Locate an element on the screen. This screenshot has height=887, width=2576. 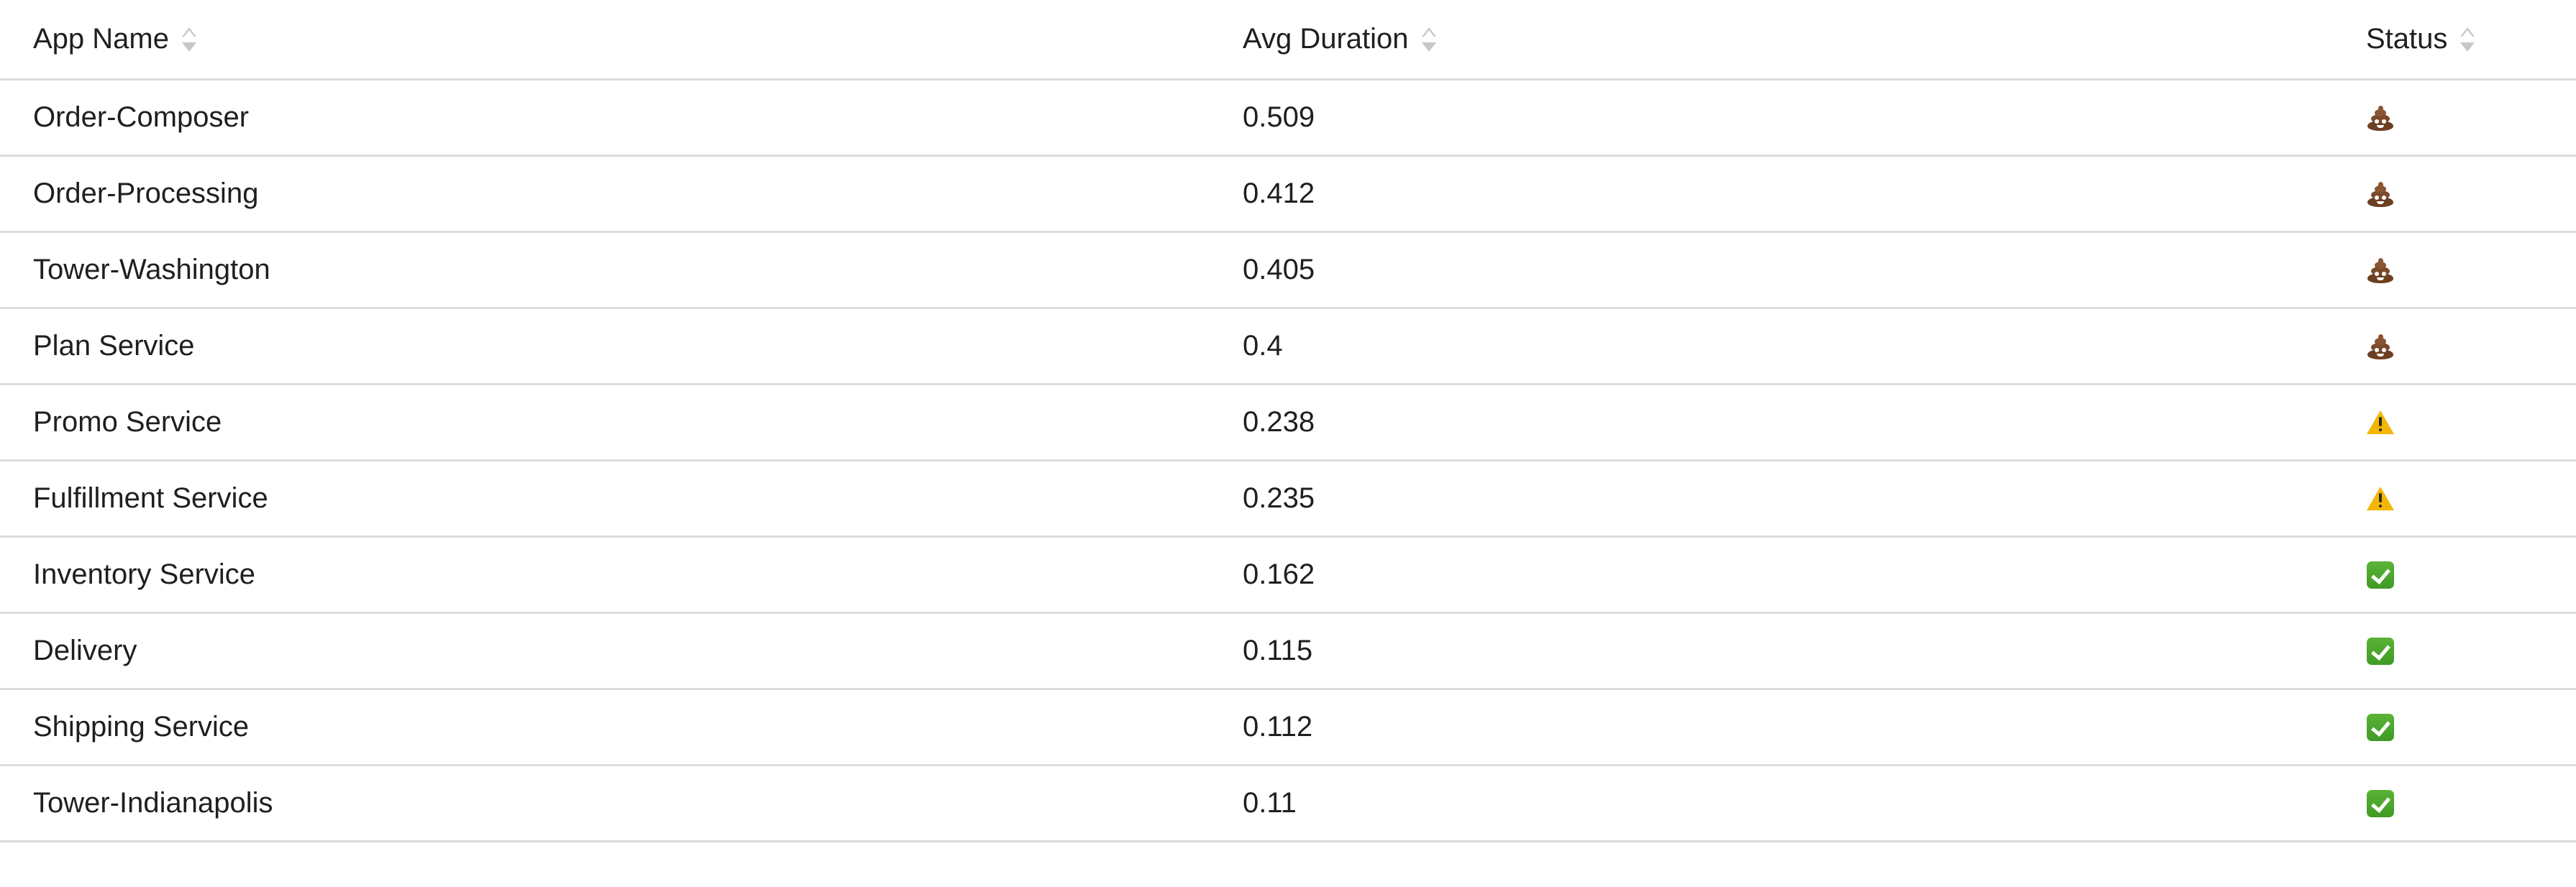
column-header-avg-duration: Avg Duration is located at coordinates (1339, 39).